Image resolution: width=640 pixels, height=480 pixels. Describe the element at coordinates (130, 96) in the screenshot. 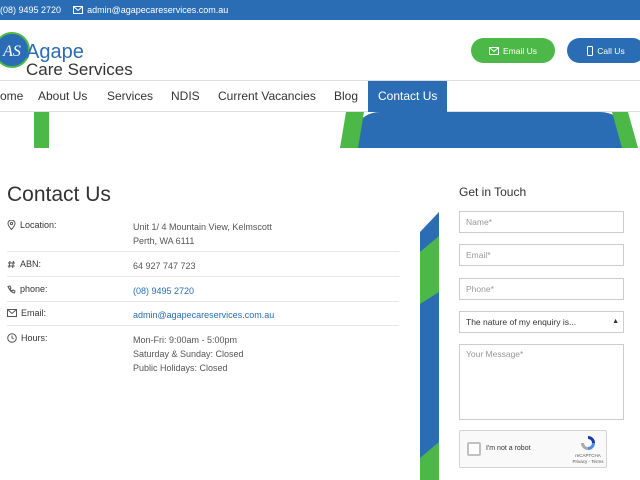

I see `nav-item-services: Services` at that location.